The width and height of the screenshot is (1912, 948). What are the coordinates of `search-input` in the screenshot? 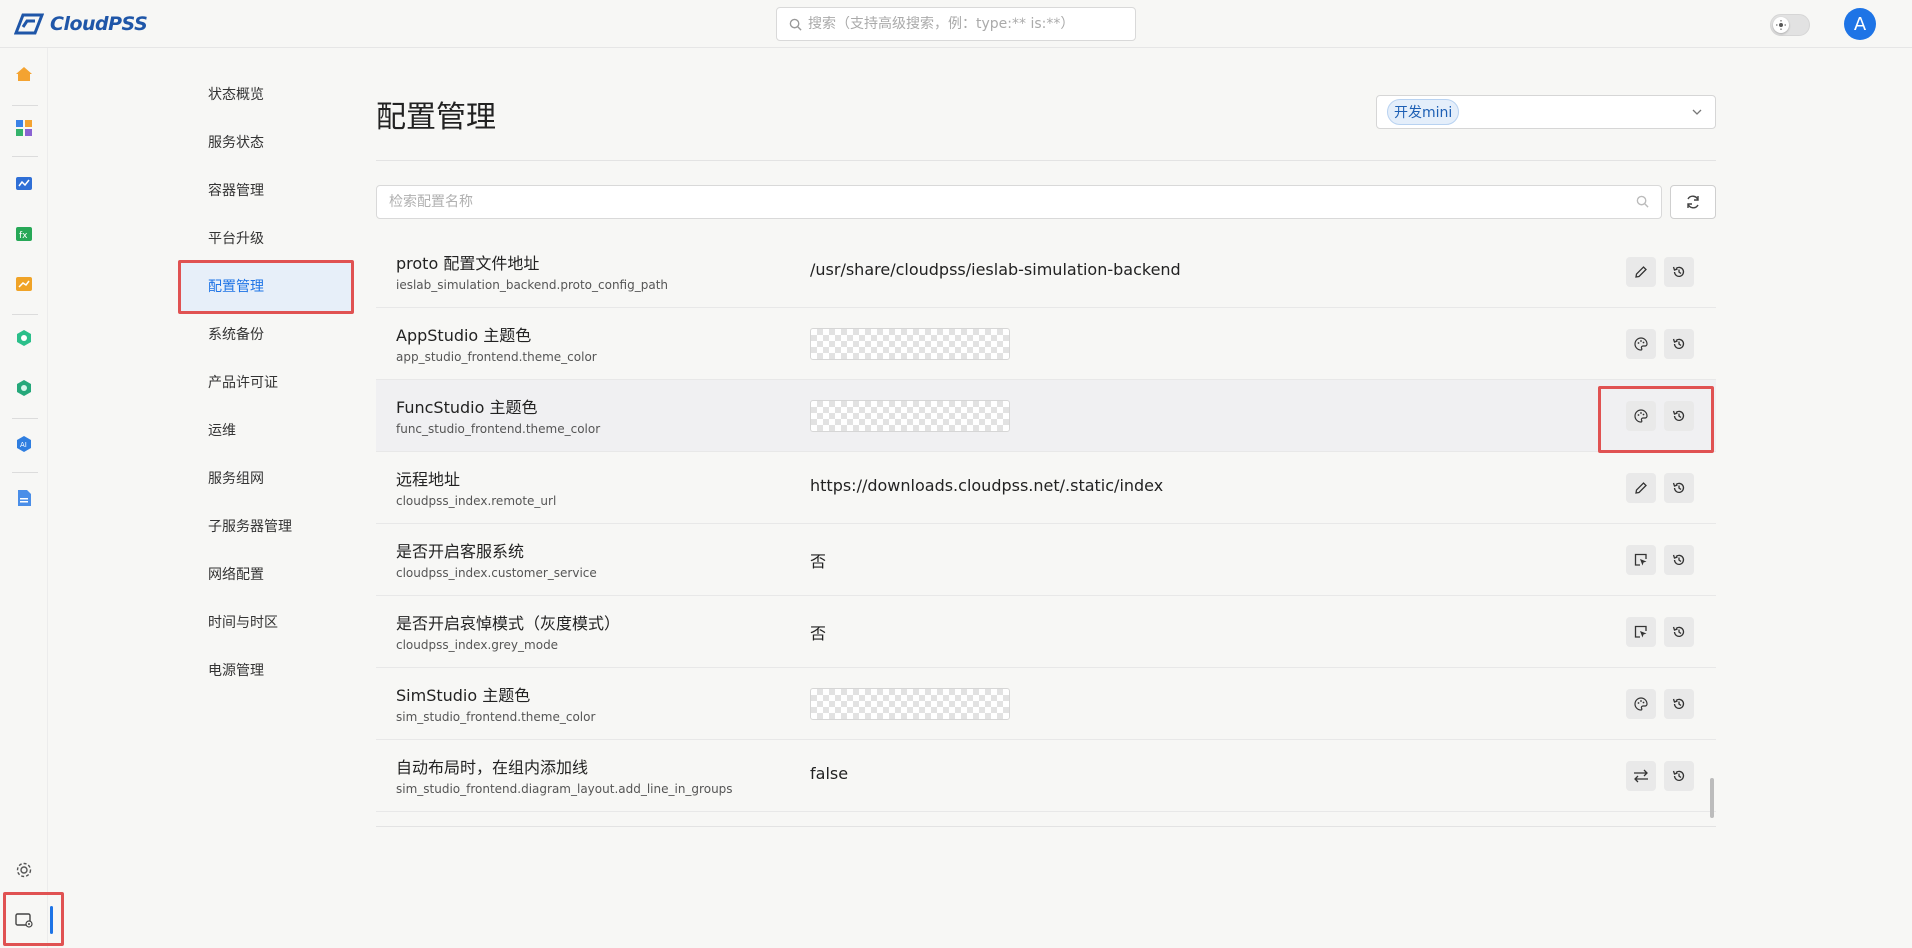 It's located at (968, 24).